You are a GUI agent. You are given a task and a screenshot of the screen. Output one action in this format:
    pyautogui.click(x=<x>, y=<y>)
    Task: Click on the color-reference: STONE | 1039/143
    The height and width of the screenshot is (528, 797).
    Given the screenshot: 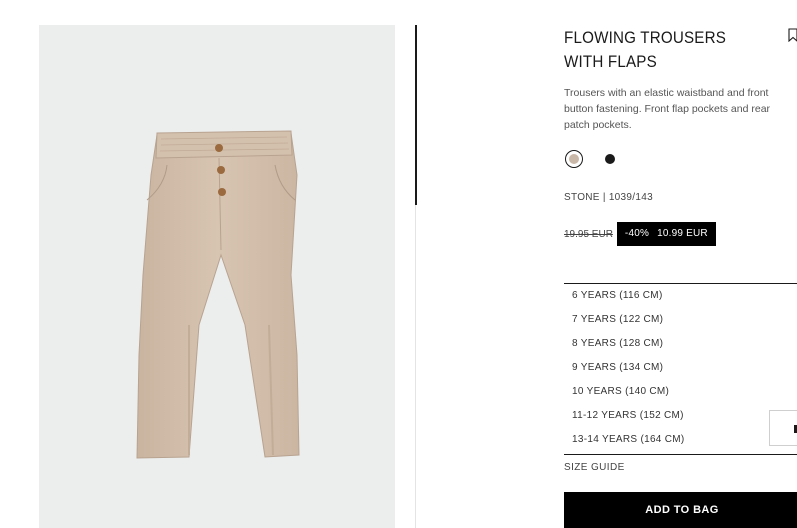 What is the action you would take?
    pyautogui.click(x=608, y=197)
    